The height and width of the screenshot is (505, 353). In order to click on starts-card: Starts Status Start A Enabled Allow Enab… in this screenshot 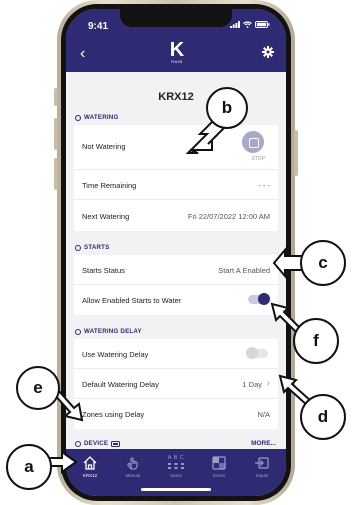, I will do `click(176, 285)`.